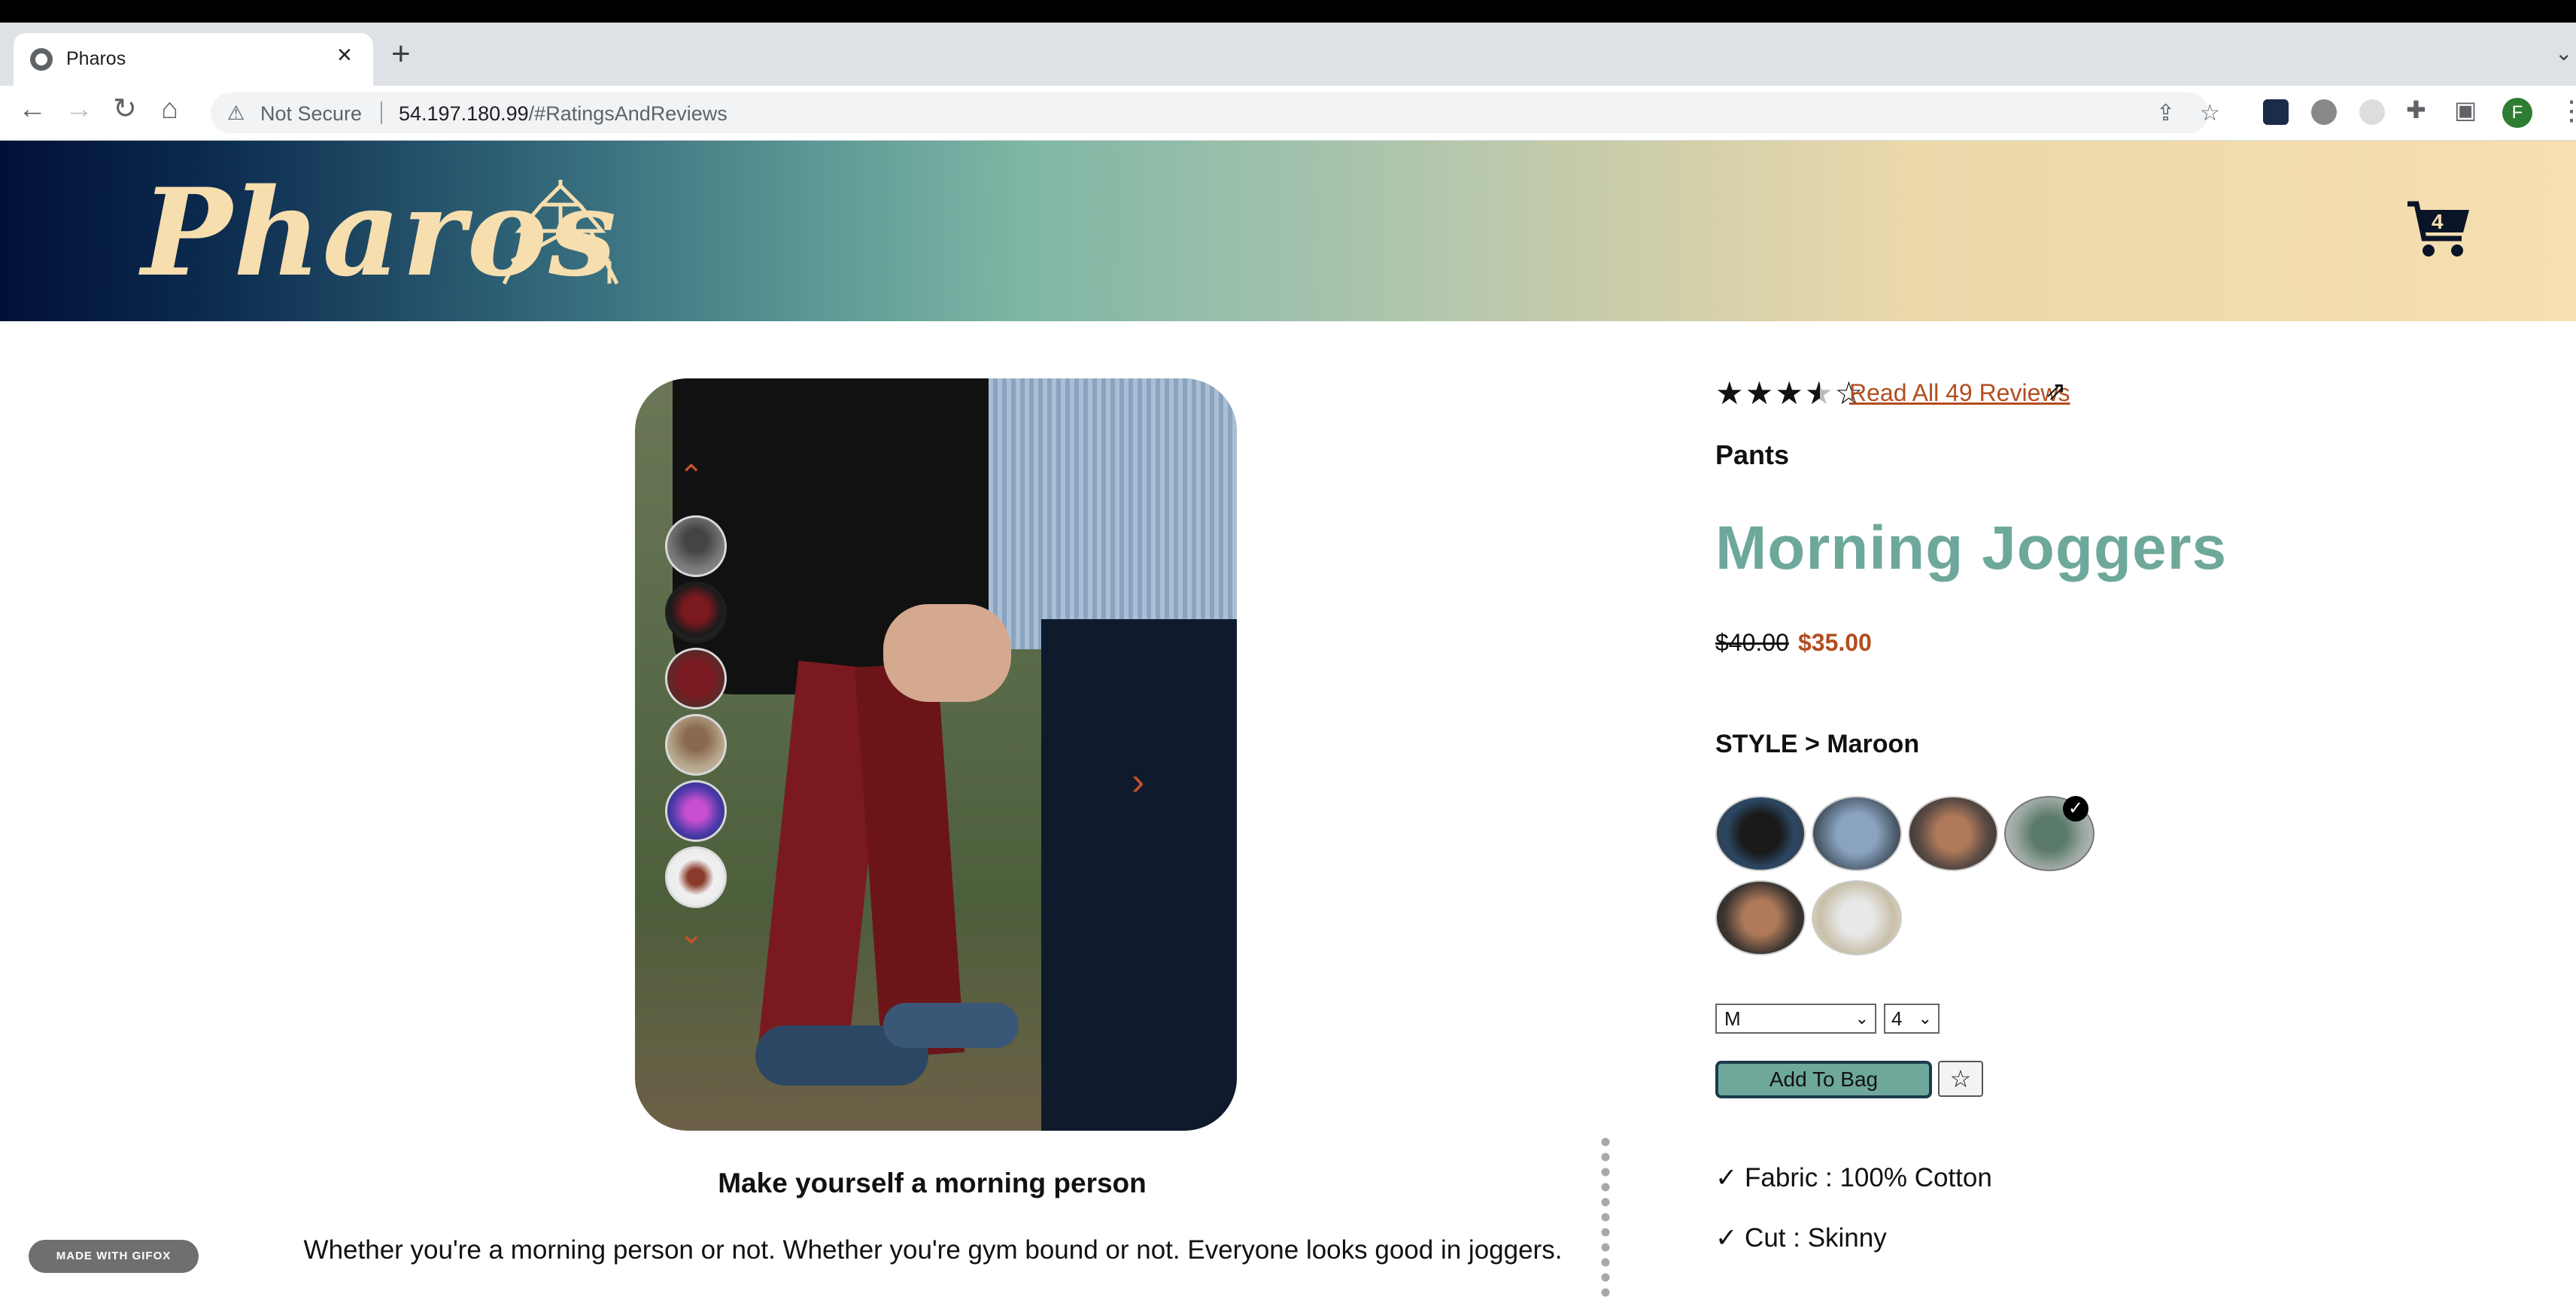  I want to click on puzzle-extensions-icon: ✚, so click(2416, 110).